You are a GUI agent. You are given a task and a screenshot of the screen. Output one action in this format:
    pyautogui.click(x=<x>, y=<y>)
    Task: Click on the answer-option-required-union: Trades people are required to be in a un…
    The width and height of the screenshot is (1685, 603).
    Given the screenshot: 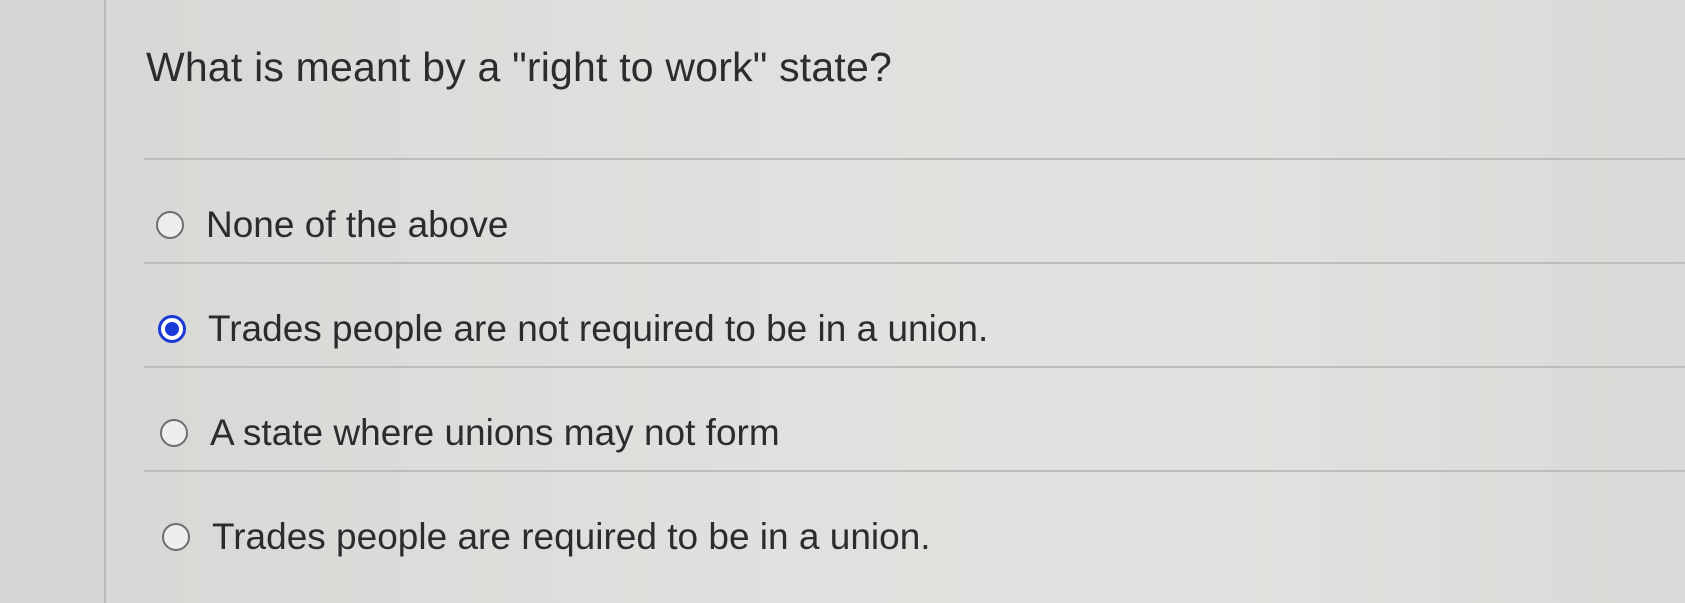 What is the action you would take?
    pyautogui.click(x=546, y=537)
    